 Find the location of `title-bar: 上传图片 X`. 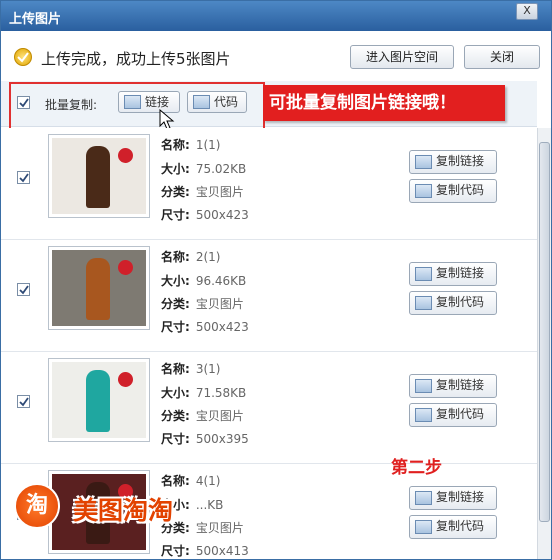

title-bar: 上传图片 X is located at coordinates (276, 16).